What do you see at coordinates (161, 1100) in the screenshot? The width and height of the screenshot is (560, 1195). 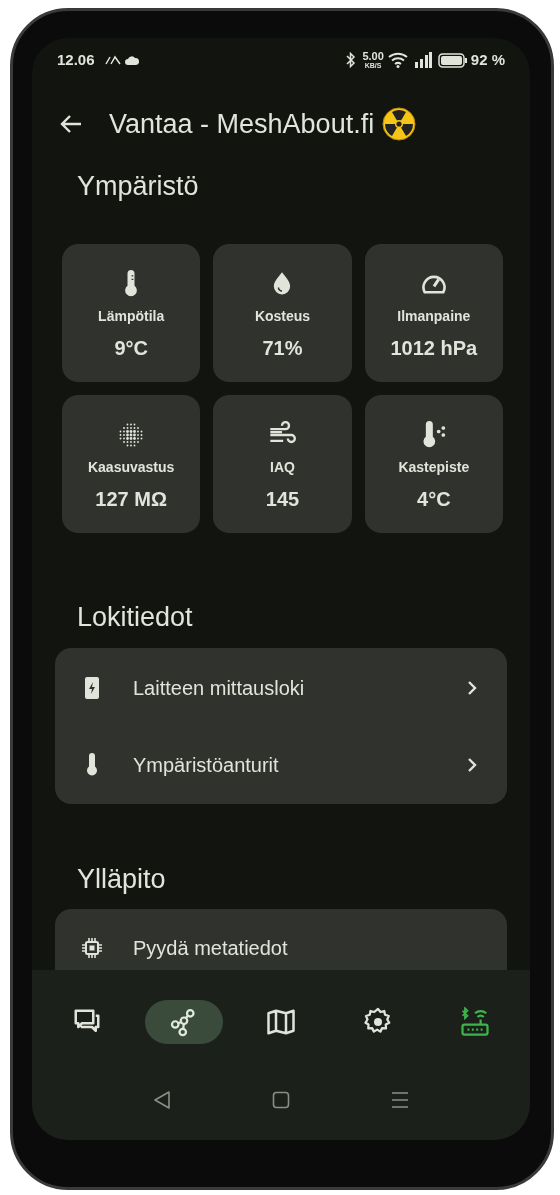 I see `back-nav-icon` at bounding box center [161, 1100].